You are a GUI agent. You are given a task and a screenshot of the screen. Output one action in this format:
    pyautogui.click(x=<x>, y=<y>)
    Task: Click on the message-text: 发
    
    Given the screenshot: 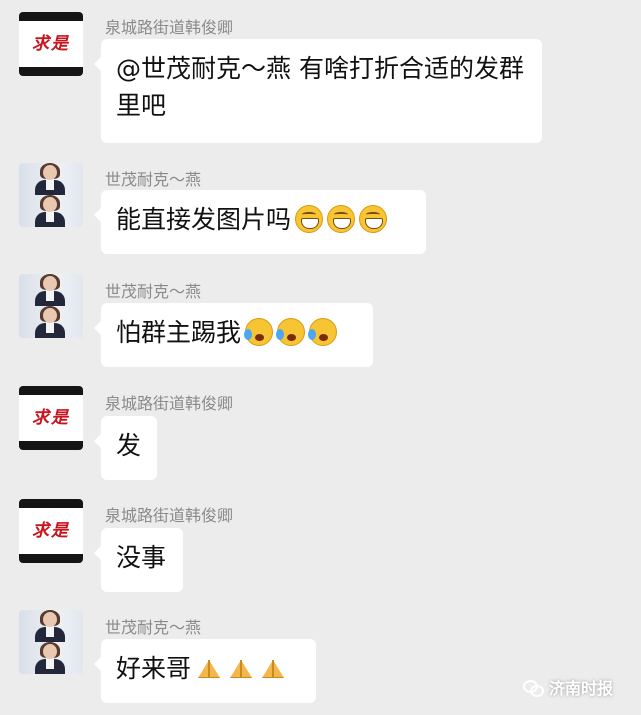 What is the action you would take?
    pyautogui.click(x=129, y=445)
    